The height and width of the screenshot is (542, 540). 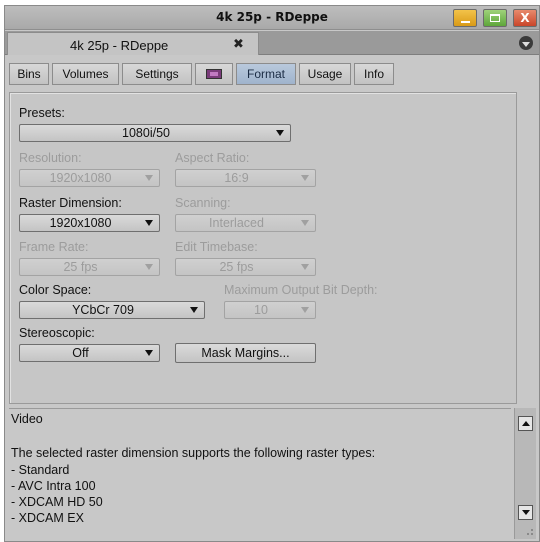 I want to click on scroll-up-button, so click(x=525, y=423).